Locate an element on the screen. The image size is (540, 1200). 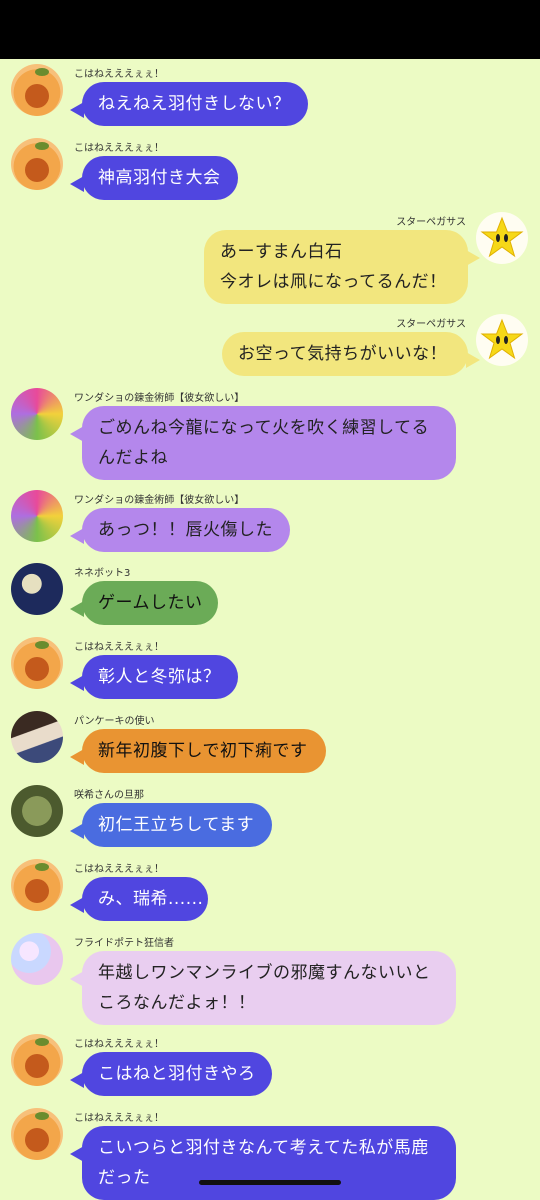
message-text: こいつらと羽付きなんて考えてた私が馬鹿 is located at coordinates (263, 1148).